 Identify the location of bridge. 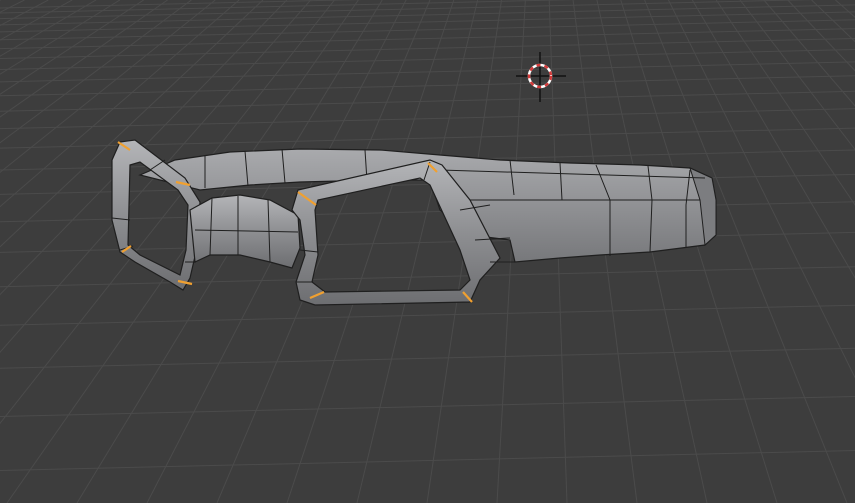
(245, 231).